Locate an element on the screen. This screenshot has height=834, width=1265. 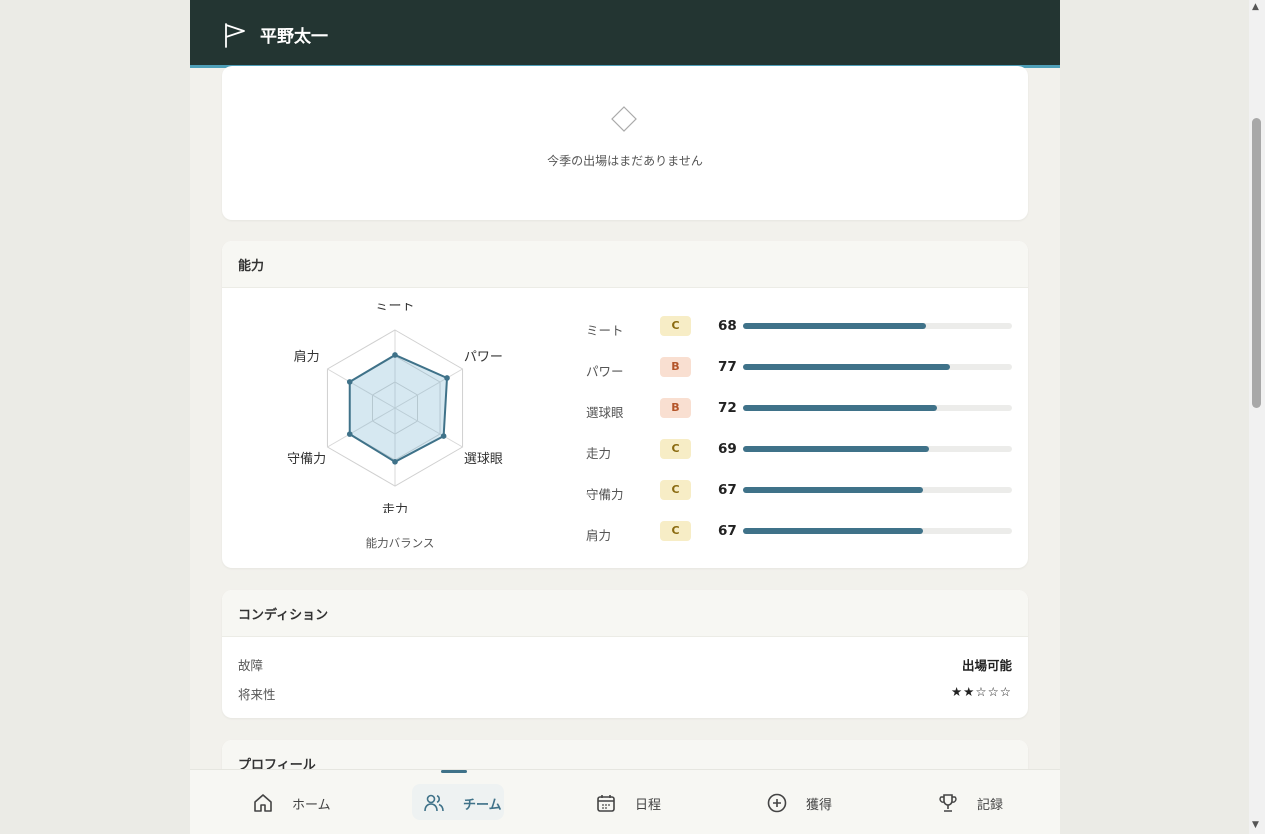
potential-stars: ★★☆☆☆ is located at coordinates (981, 691).